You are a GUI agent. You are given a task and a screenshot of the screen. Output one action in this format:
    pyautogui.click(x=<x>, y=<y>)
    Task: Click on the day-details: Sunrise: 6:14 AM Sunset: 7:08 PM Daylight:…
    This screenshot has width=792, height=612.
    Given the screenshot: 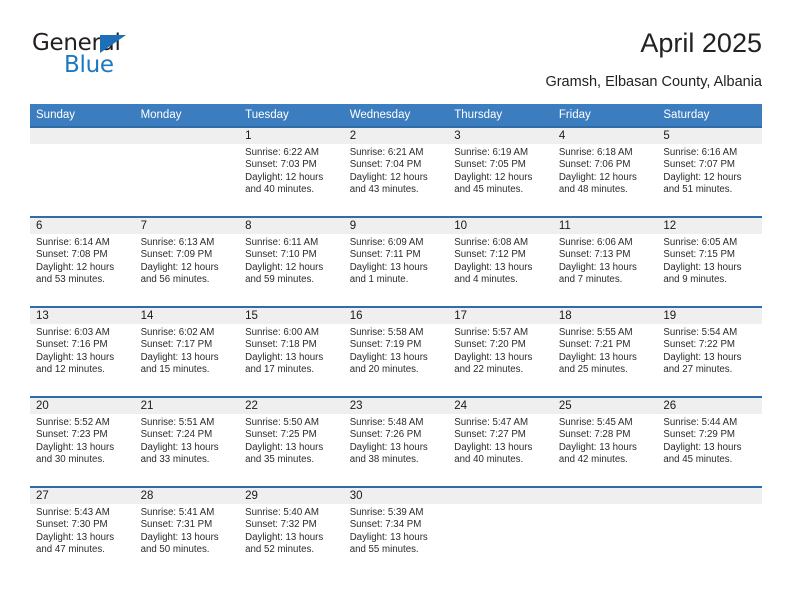 What is the action you would take?
    pyautogui.click(x=82, y=260)
    